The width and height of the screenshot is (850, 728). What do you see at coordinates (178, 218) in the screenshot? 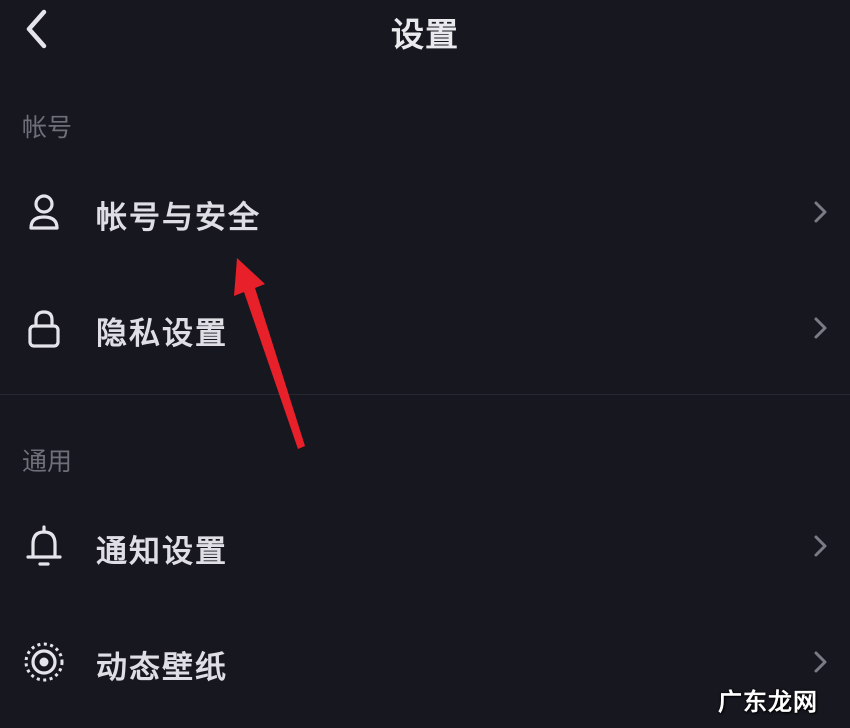
I see `settings-item-label: 帐号与安全` at bounding box center [178, 218].